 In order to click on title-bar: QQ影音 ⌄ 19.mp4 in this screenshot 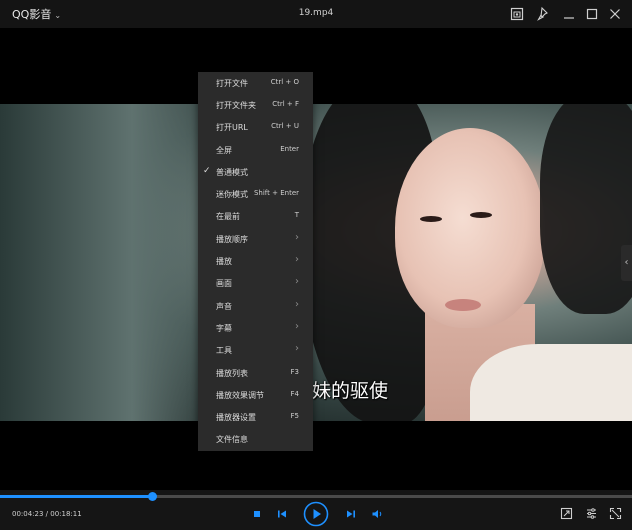, I will do `click(316, 14)`.